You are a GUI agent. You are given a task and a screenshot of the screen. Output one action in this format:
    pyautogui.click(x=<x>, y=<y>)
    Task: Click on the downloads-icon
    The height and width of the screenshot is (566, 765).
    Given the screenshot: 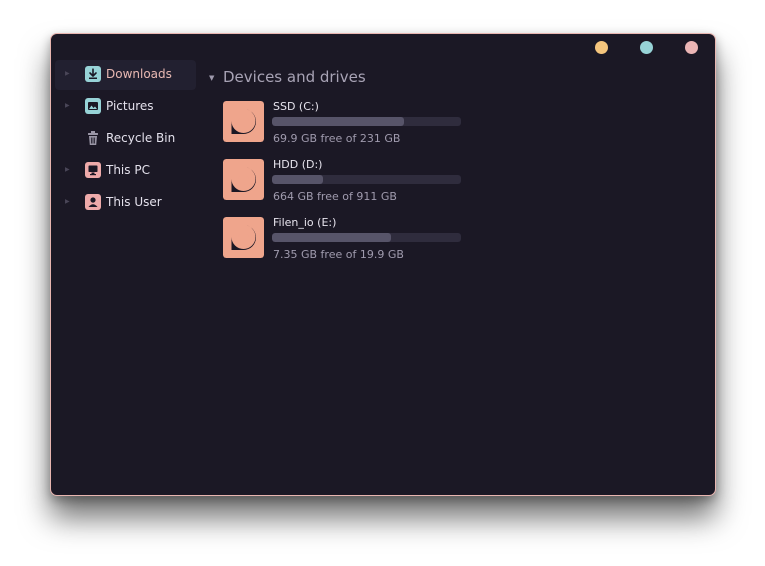 What is the action you would take?
    pyautogui.click(x=93, y=74)
    